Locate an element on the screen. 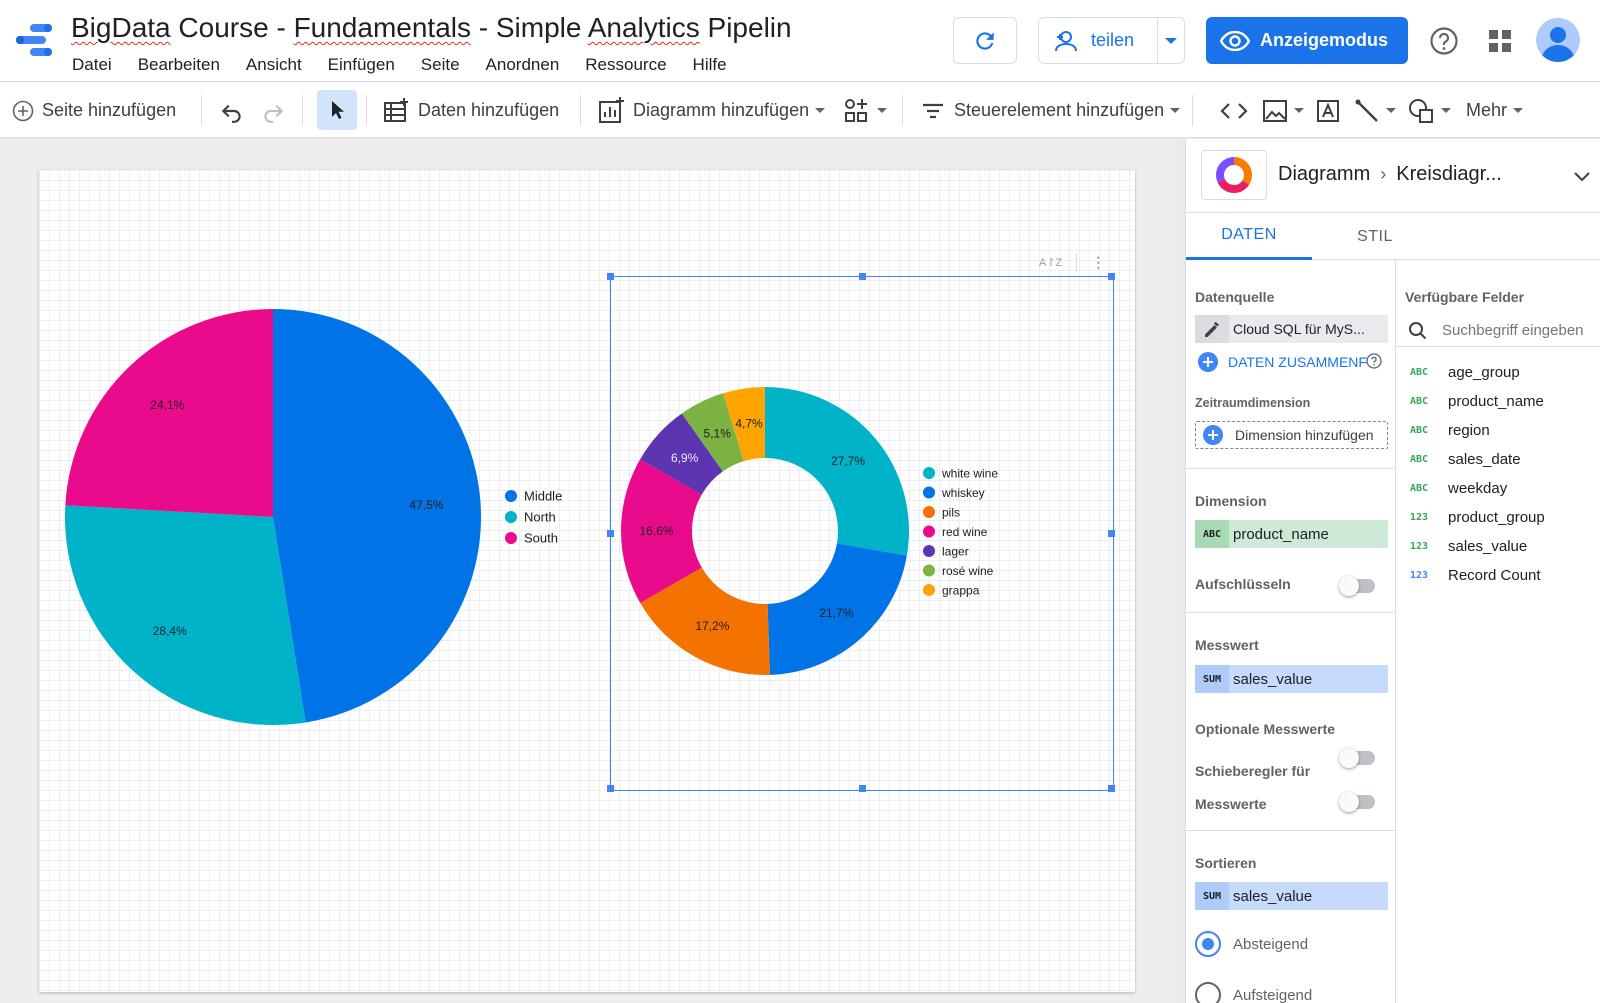  legend-item-whiskey: whiskey is located at coordinates (963, 493).